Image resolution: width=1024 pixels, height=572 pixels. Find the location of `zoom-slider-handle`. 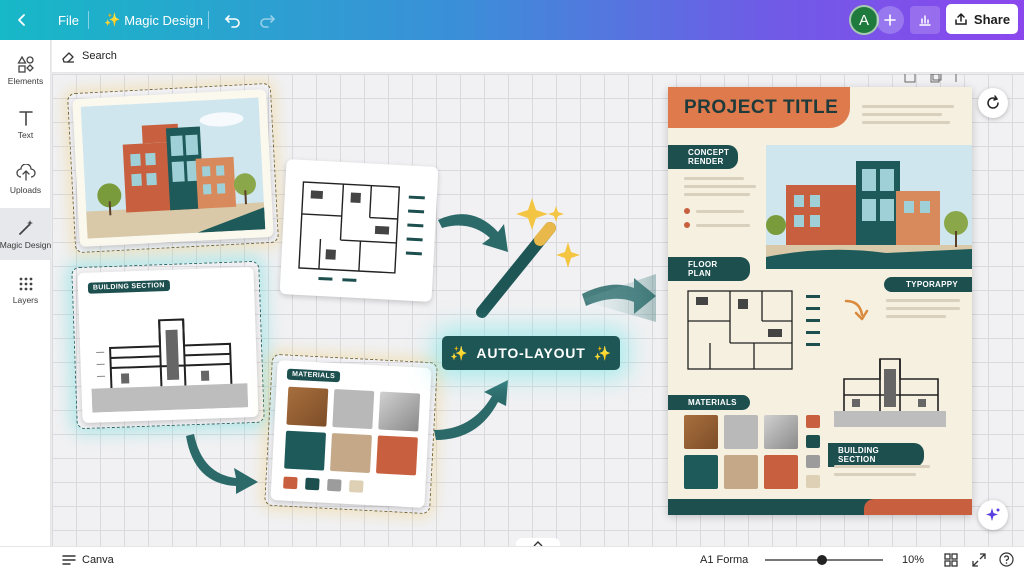

zoom-slider-handle is located at coordinates (822, 560).